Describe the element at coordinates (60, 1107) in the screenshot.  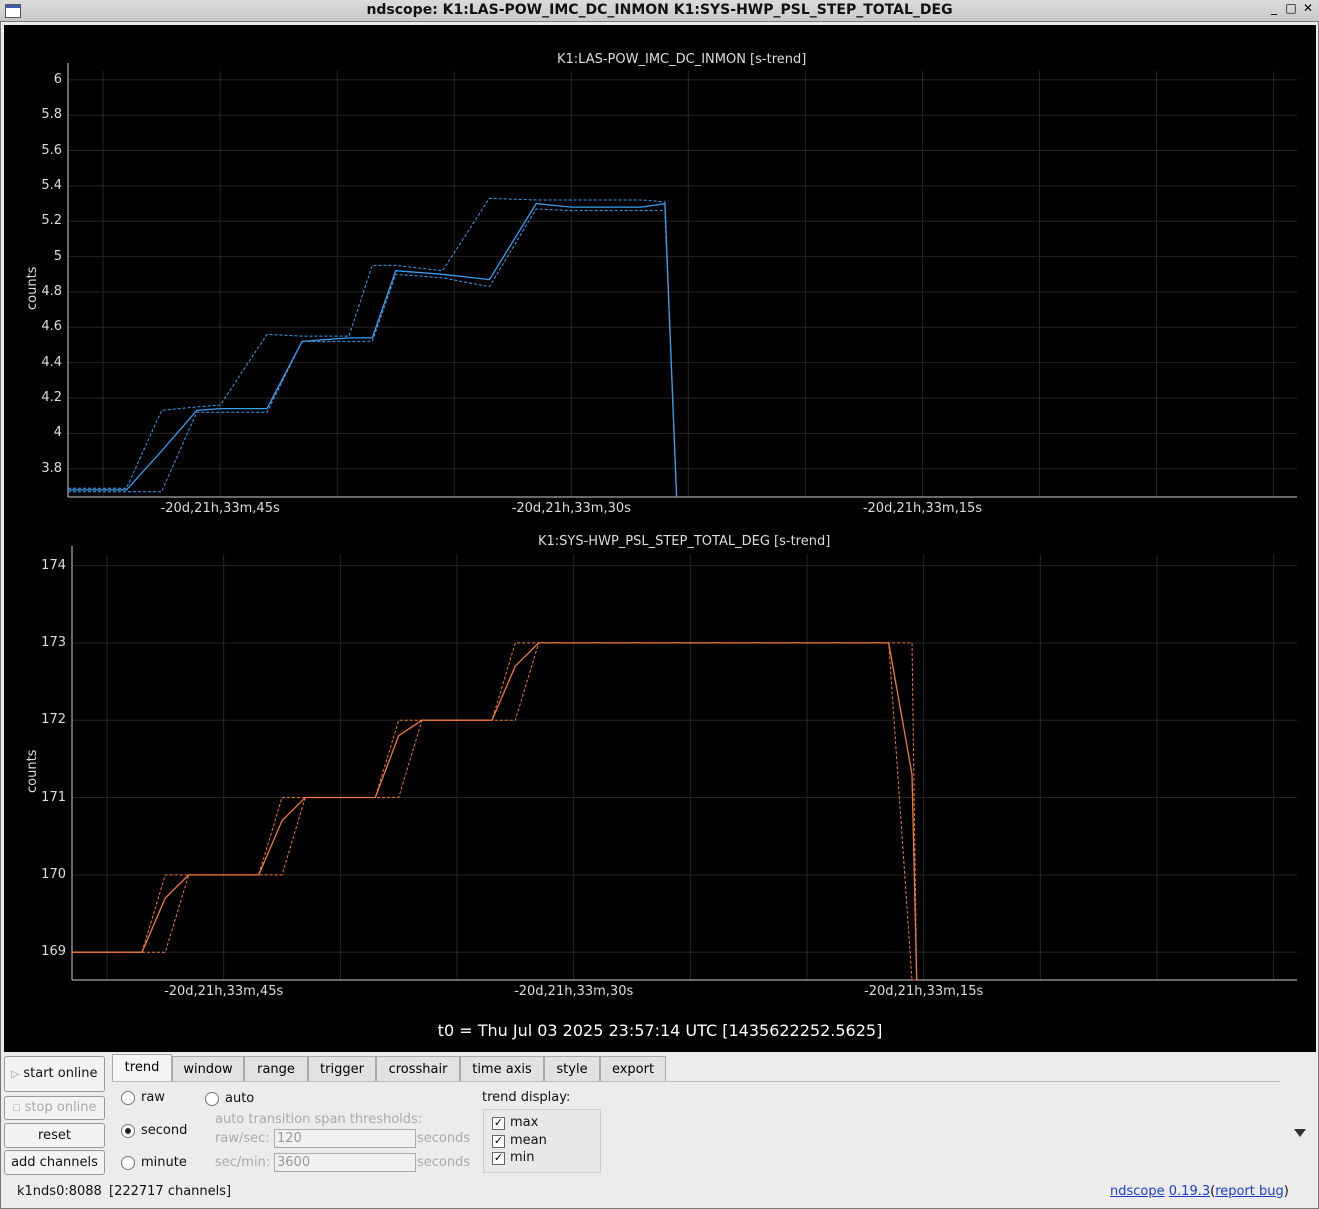
I see `stop-online-label: stop online` at that location.